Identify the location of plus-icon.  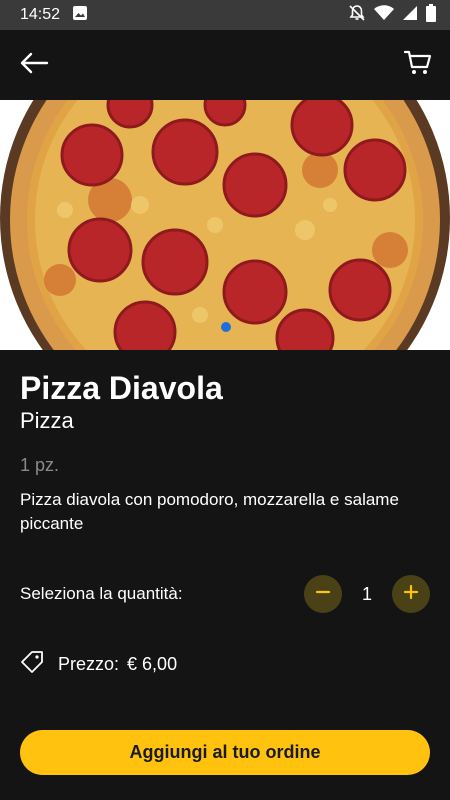
(411, 594).